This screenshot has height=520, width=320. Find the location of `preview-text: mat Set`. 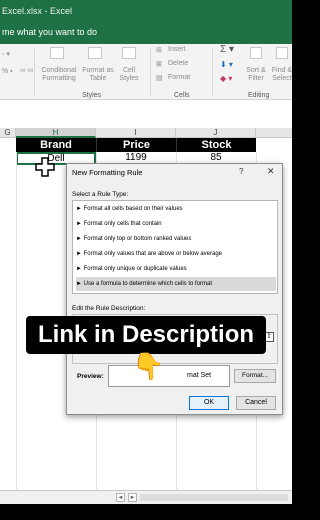

preview-text: mat Set is located at coordinates (199, 375).